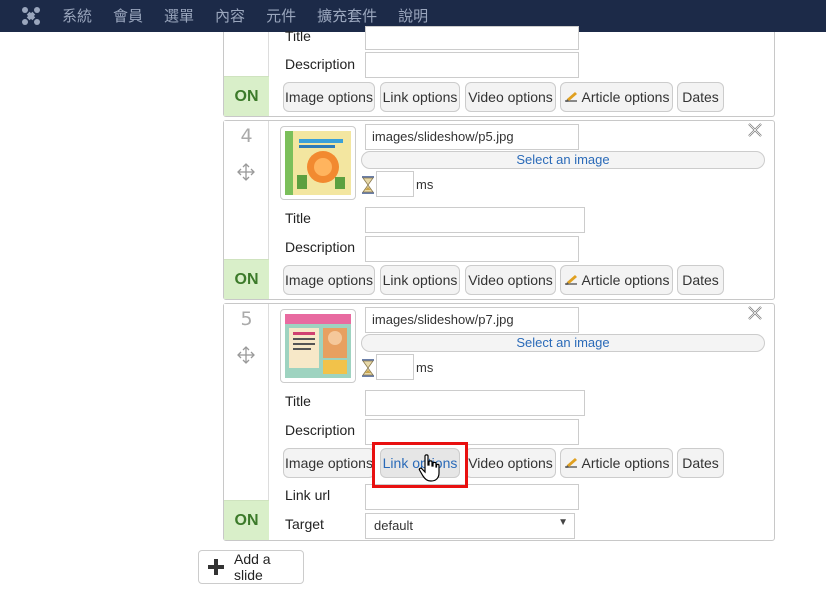 The height and width of the screenshot is (605, 826). What do you see at coordinates (128, 16) in the screenshot?
I see `menu-users: 會員` at bounding box center [128, 16].